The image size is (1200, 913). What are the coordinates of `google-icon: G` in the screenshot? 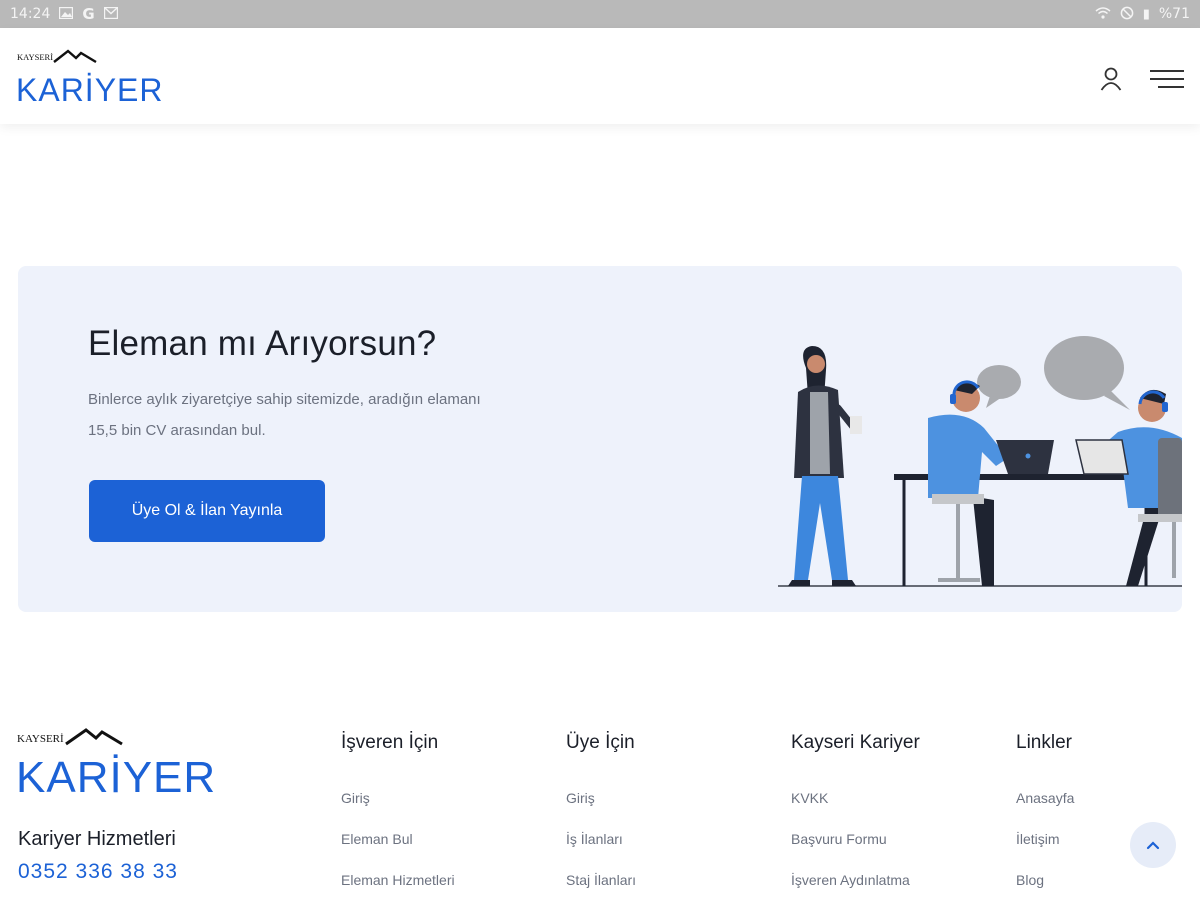 It's located at (88, 13).